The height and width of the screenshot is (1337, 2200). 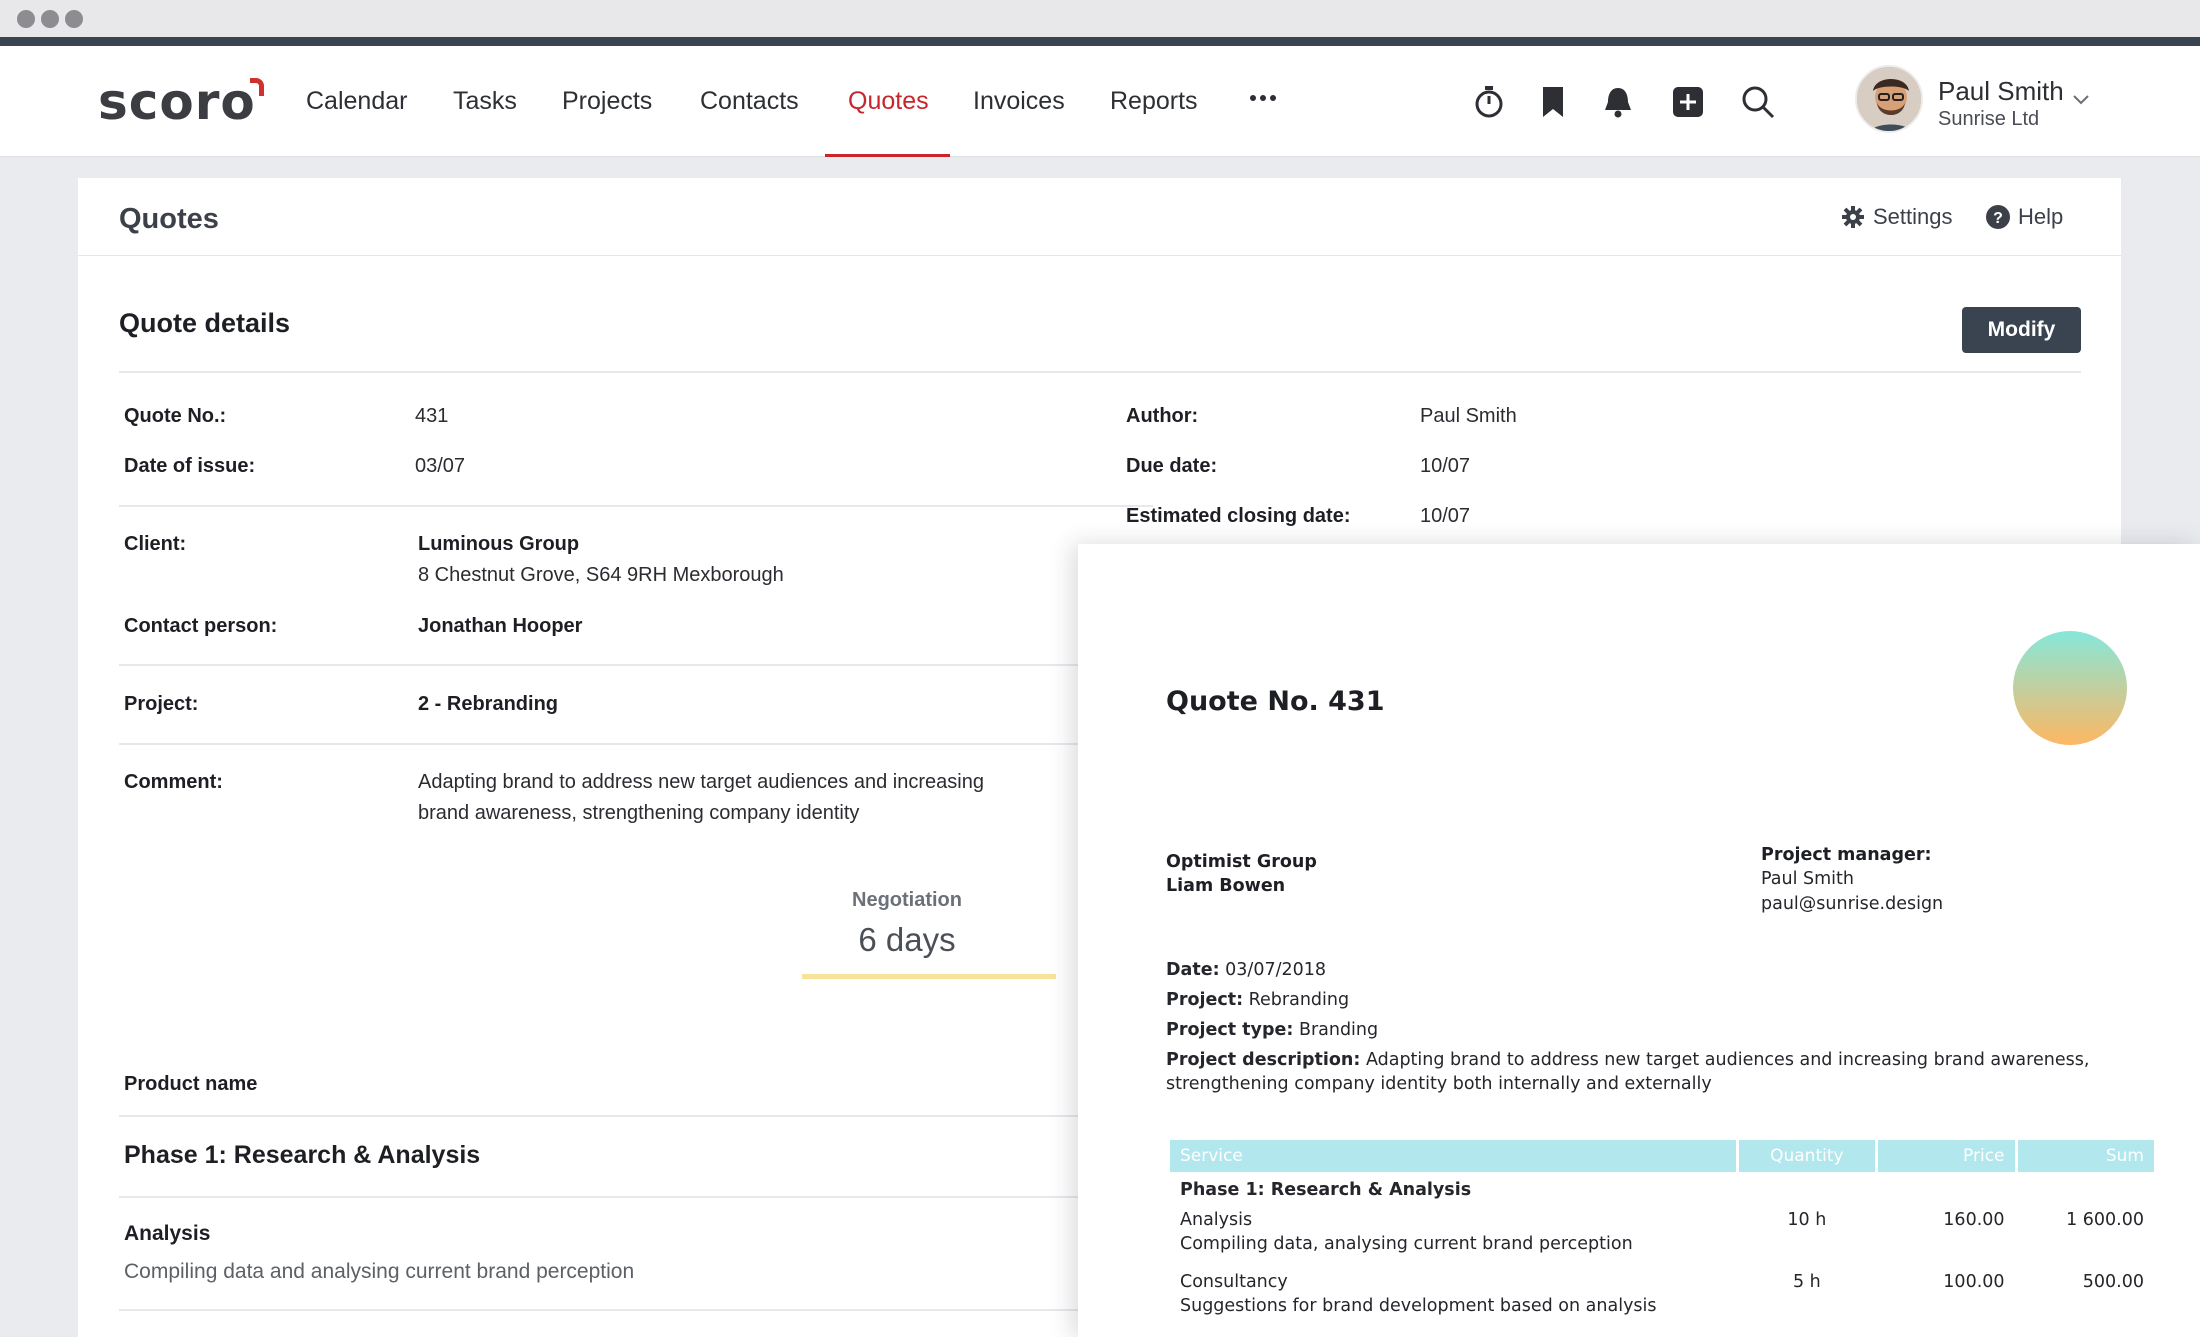 What do you see at coordinates (607, 101) in the screenshot?
I see `nav-projects: Projects` at bounding box center [607, 101].